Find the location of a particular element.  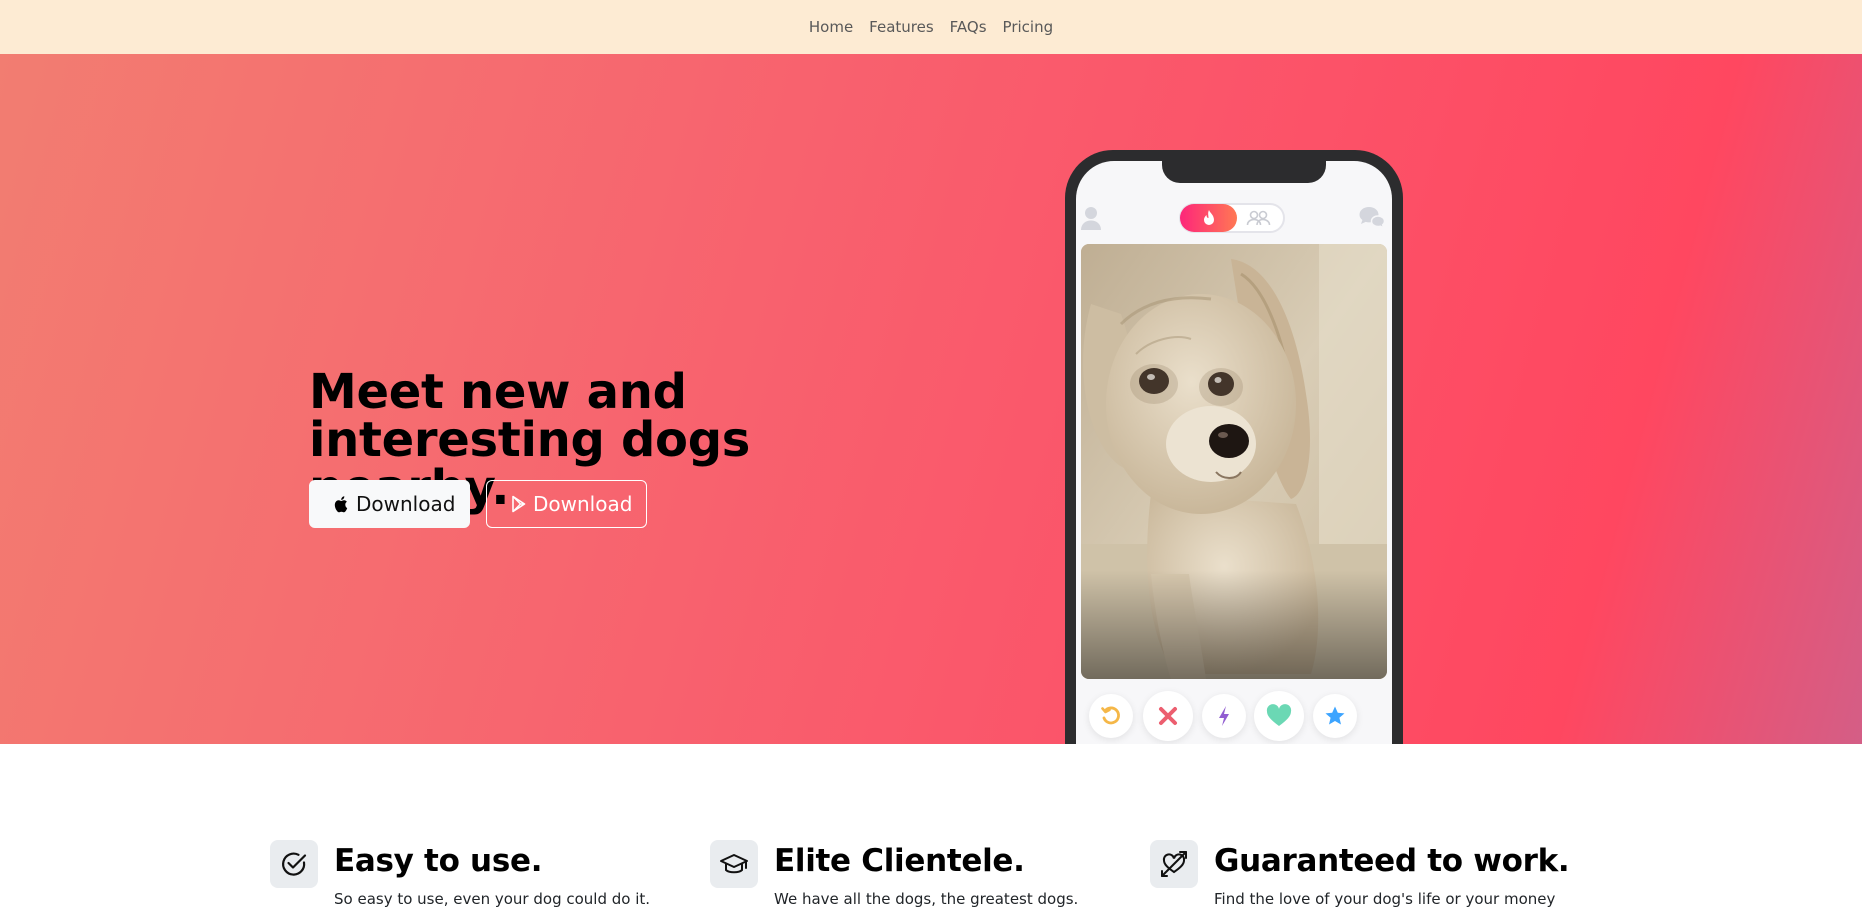

google-play-icon is located at coordinates (519, 504).